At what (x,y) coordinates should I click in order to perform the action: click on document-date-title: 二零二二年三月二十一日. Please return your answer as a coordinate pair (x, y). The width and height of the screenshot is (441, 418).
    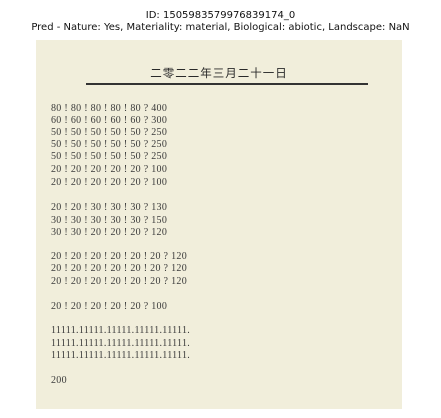
    Looking at the image, I should click on (219, 73).